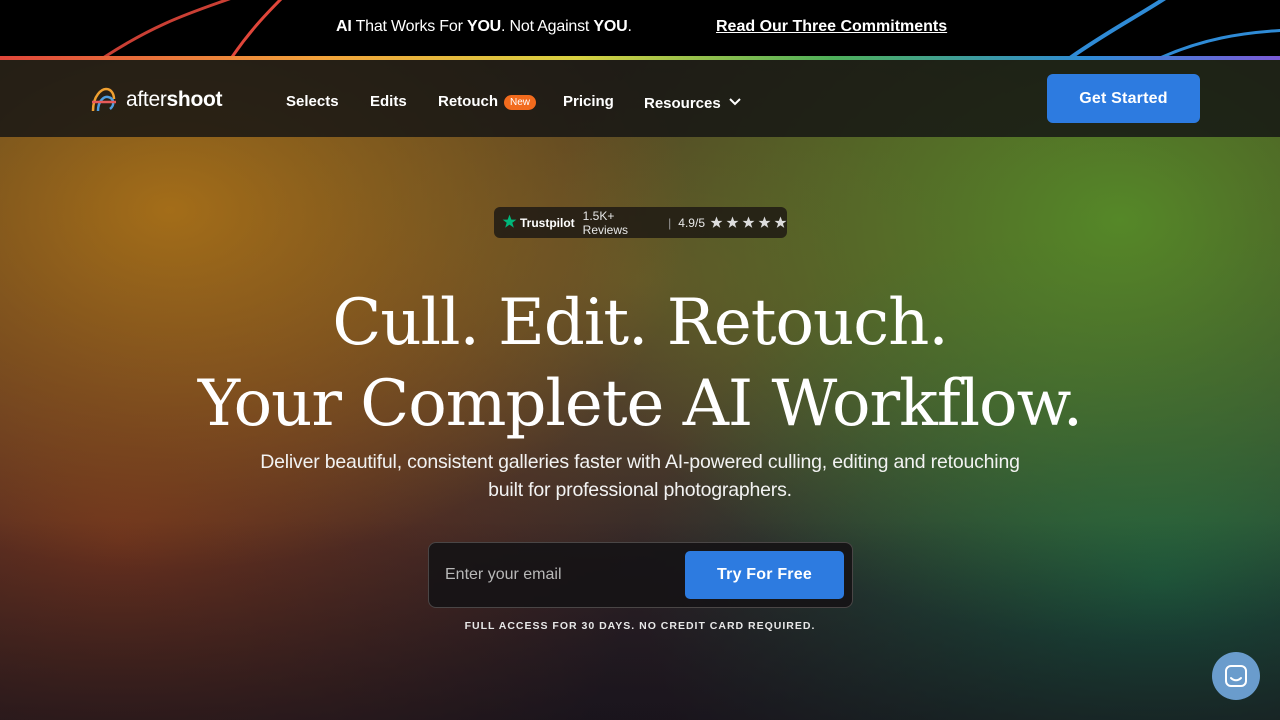  I want to click on try-for-free-button: Try For Free, so click(764, 575).